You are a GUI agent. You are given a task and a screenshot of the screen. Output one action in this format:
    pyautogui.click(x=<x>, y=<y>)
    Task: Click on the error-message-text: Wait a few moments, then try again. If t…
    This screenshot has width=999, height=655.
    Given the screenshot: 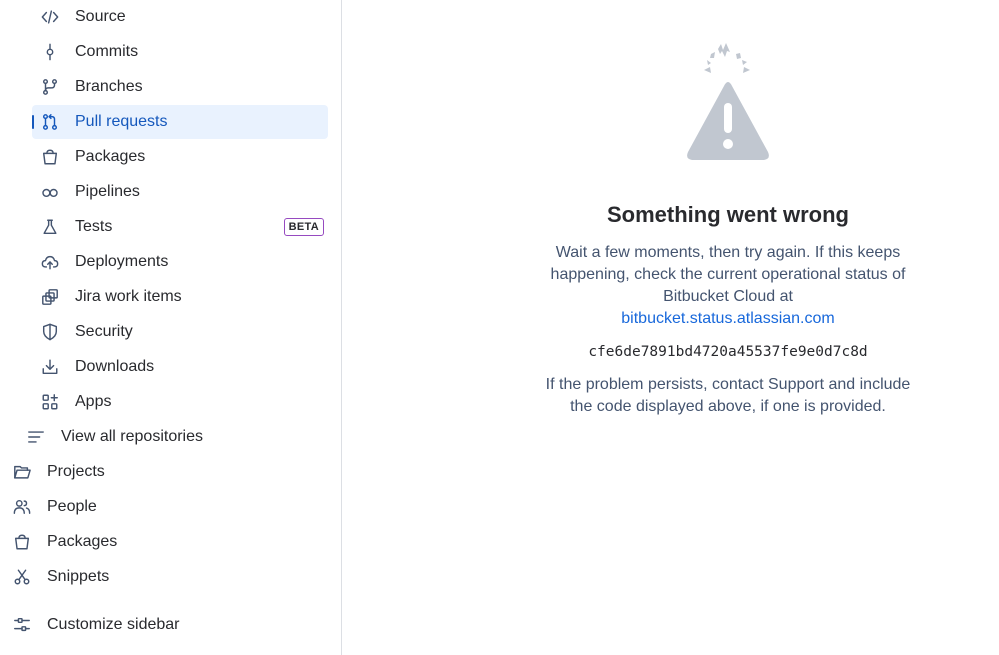 What is the action you would take?
    pyautogui.click(x=728, y=274)
    